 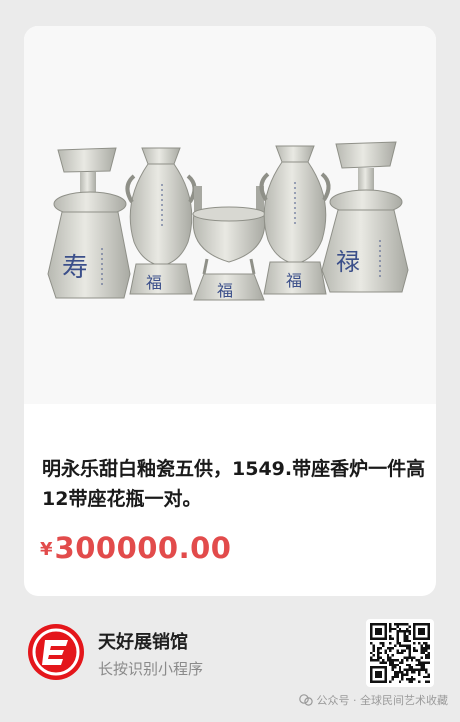 I want to click on jar-label-lu: 禄, so click(x=348, y=262).